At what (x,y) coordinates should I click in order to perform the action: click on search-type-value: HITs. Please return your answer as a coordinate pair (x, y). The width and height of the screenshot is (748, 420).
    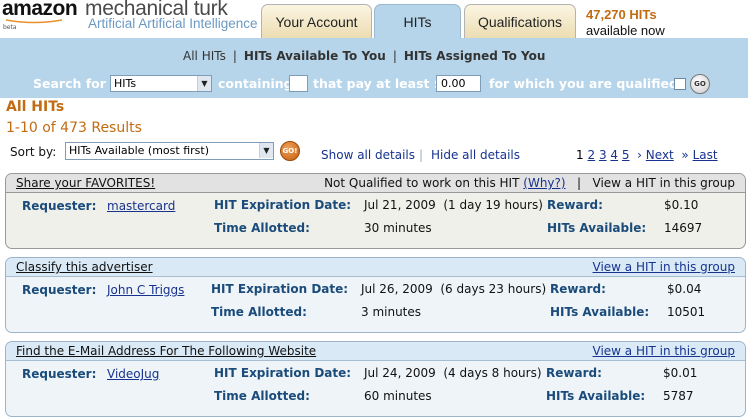
    Looking at the image, I should click on (125, 83).